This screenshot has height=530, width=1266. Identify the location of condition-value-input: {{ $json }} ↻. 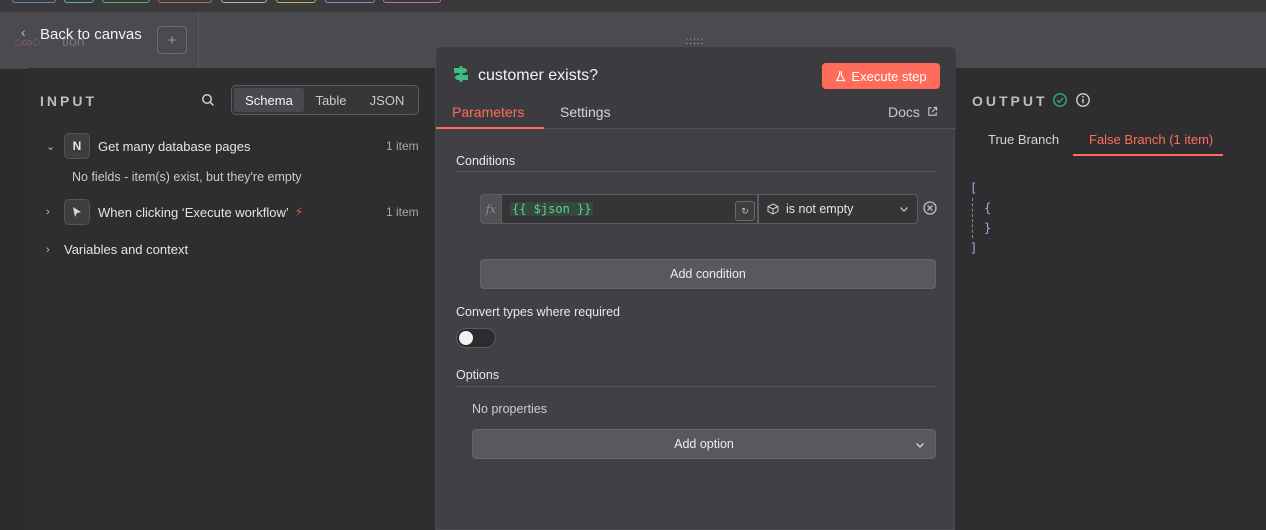
(630, 209).